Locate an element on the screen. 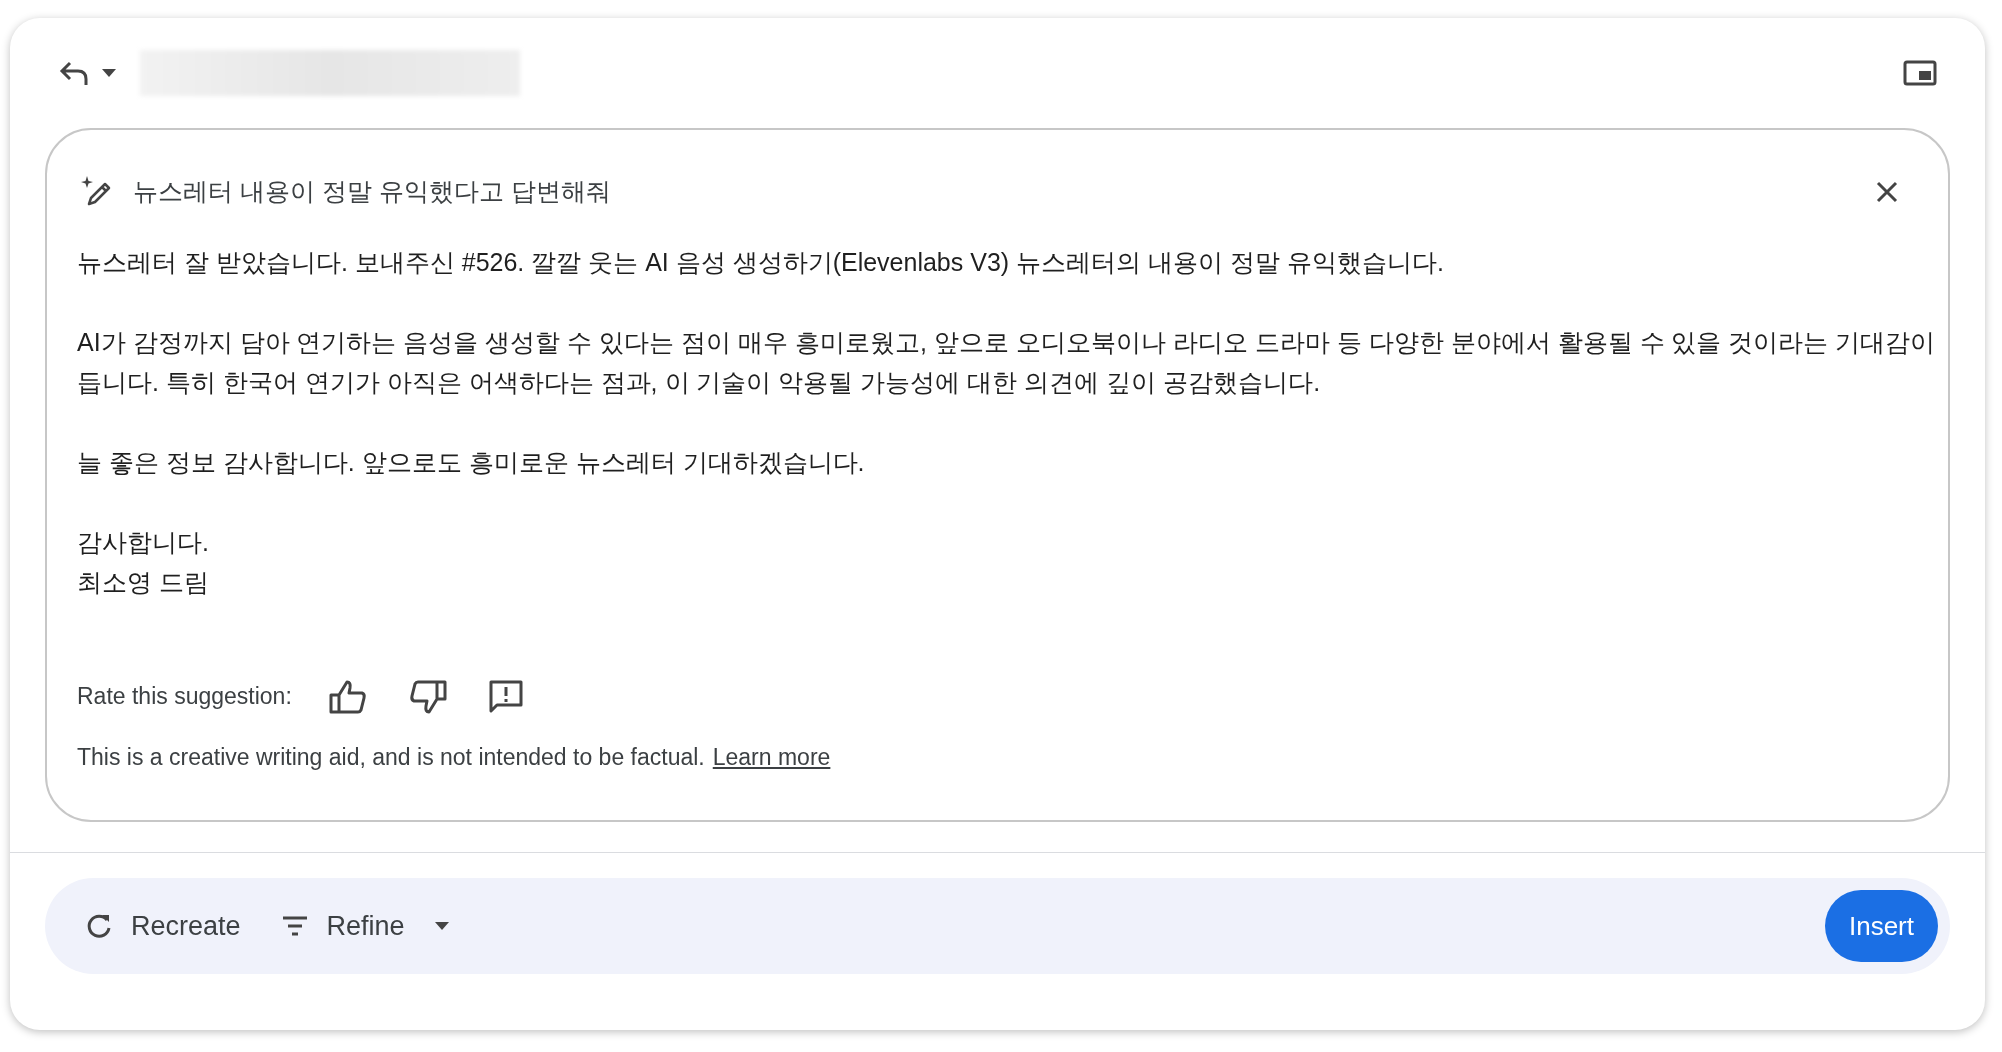 This screenshot has height=1052, width=2002. feedback-icon is located at coordinates (505, 696).